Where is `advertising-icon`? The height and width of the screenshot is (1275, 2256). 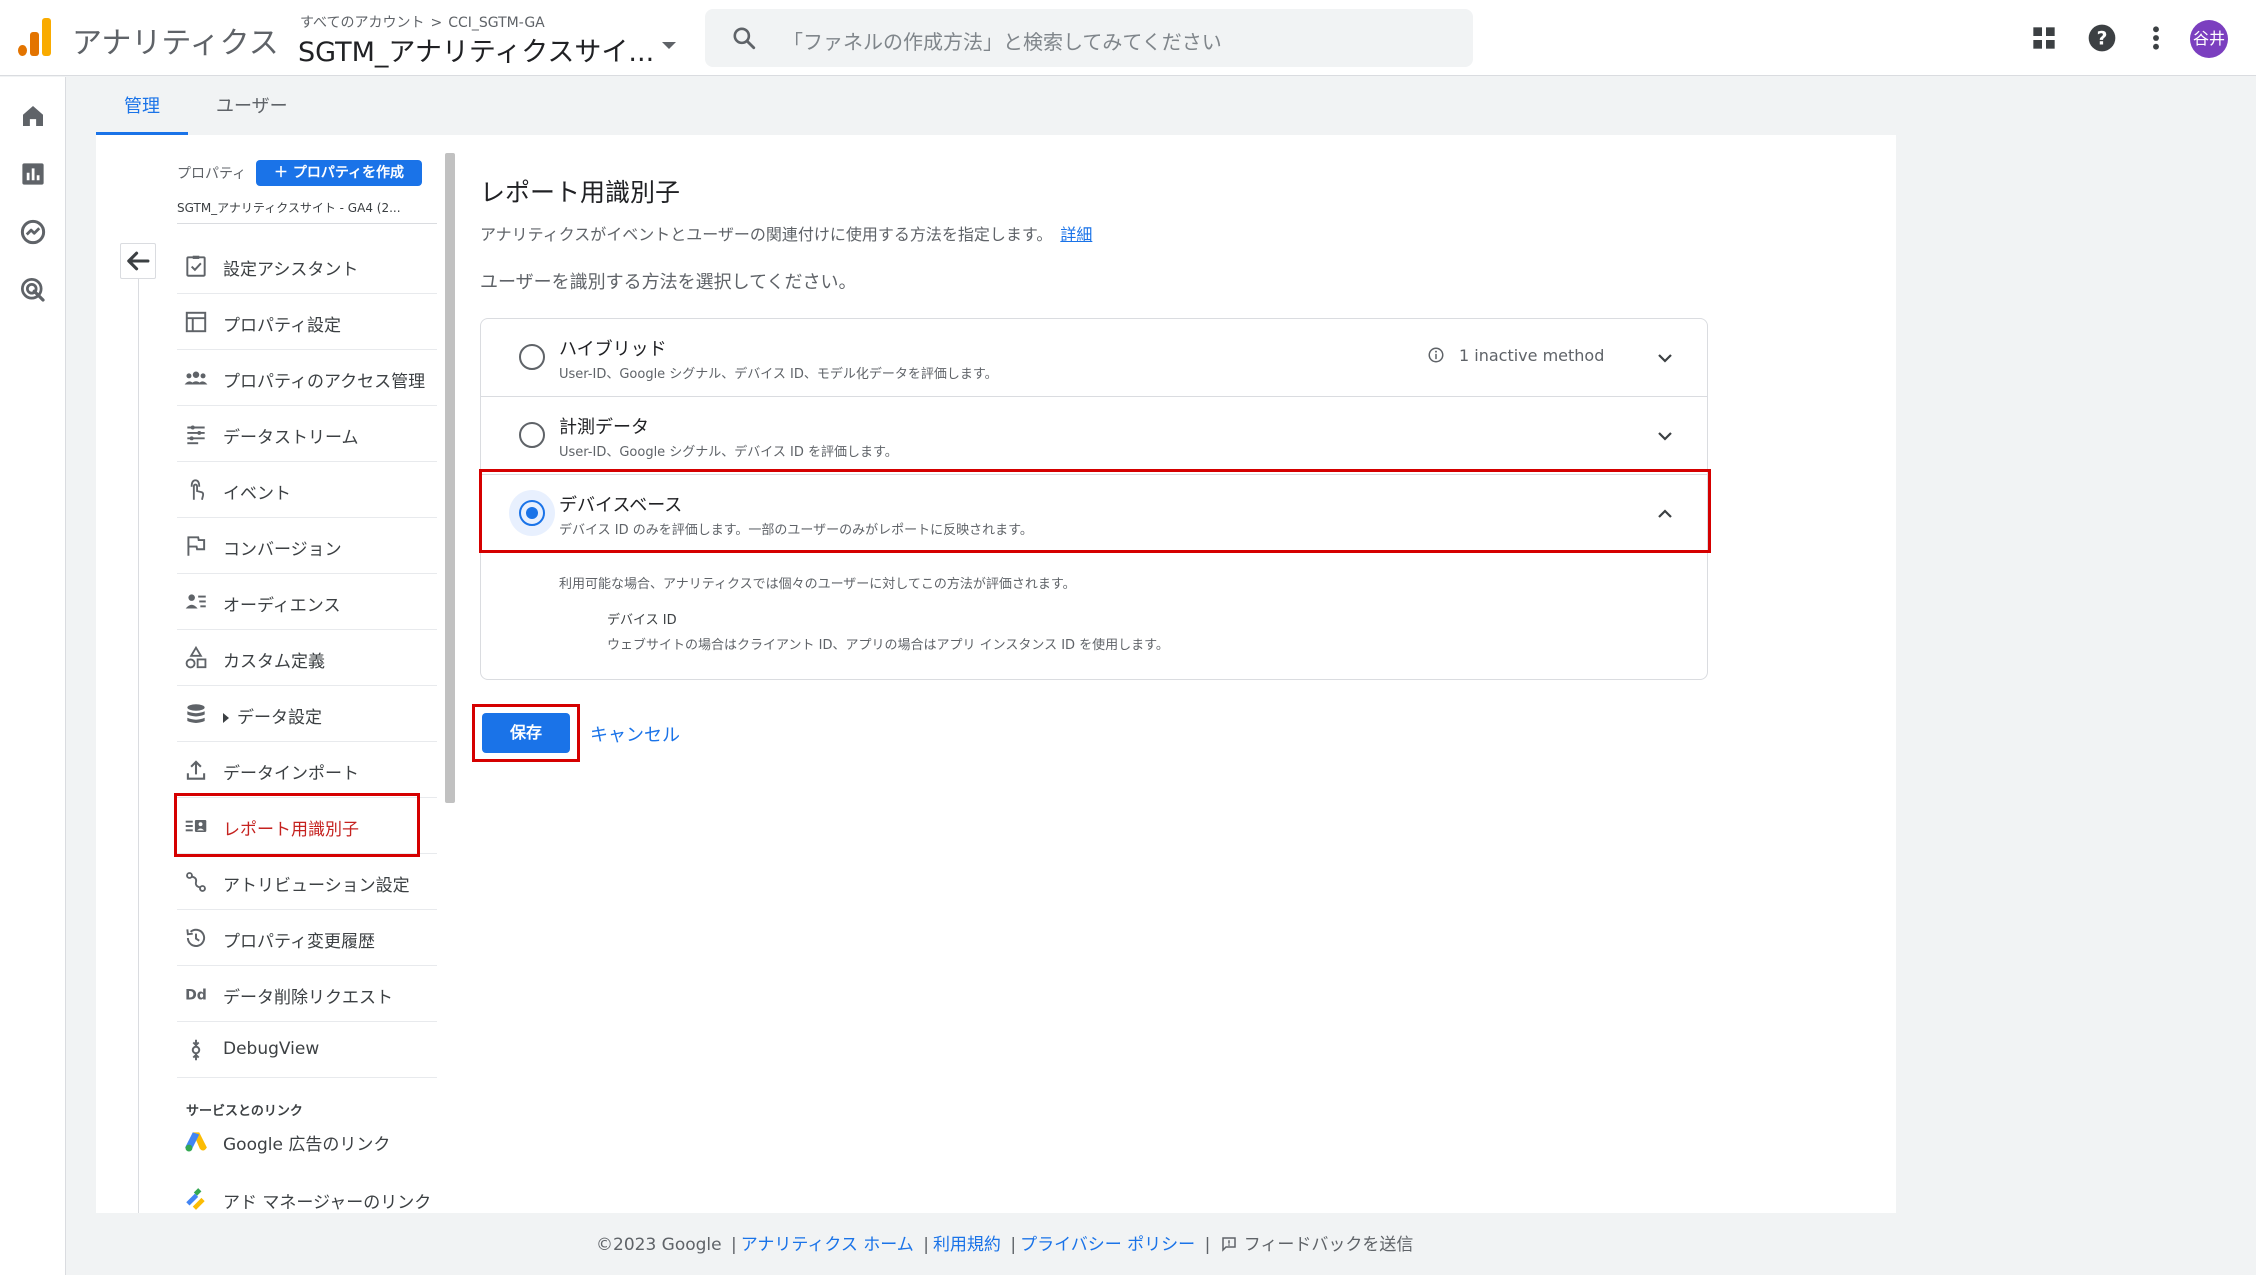
advertising-icon is located at coordinates (33, 290).